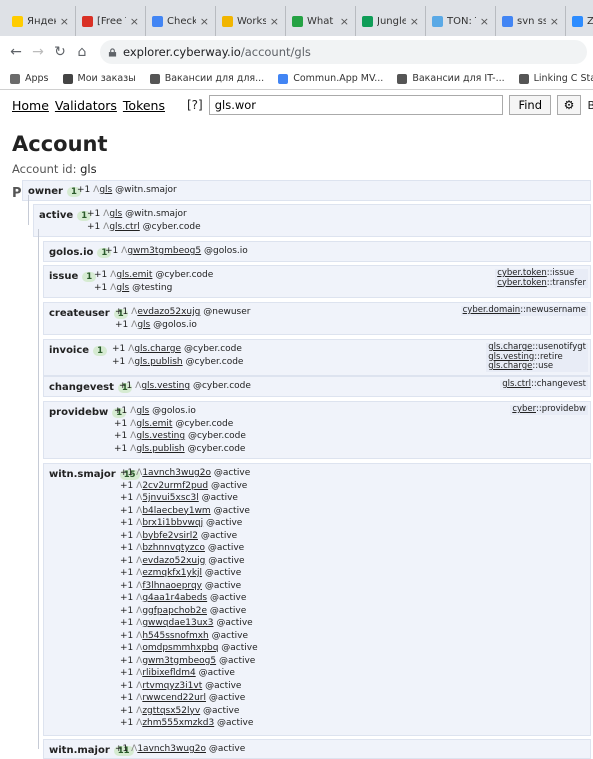  Describe the element at coordinates (175, 636) in the screenshot. I see `authority-account-link: h545ssnofmxh` at that location.